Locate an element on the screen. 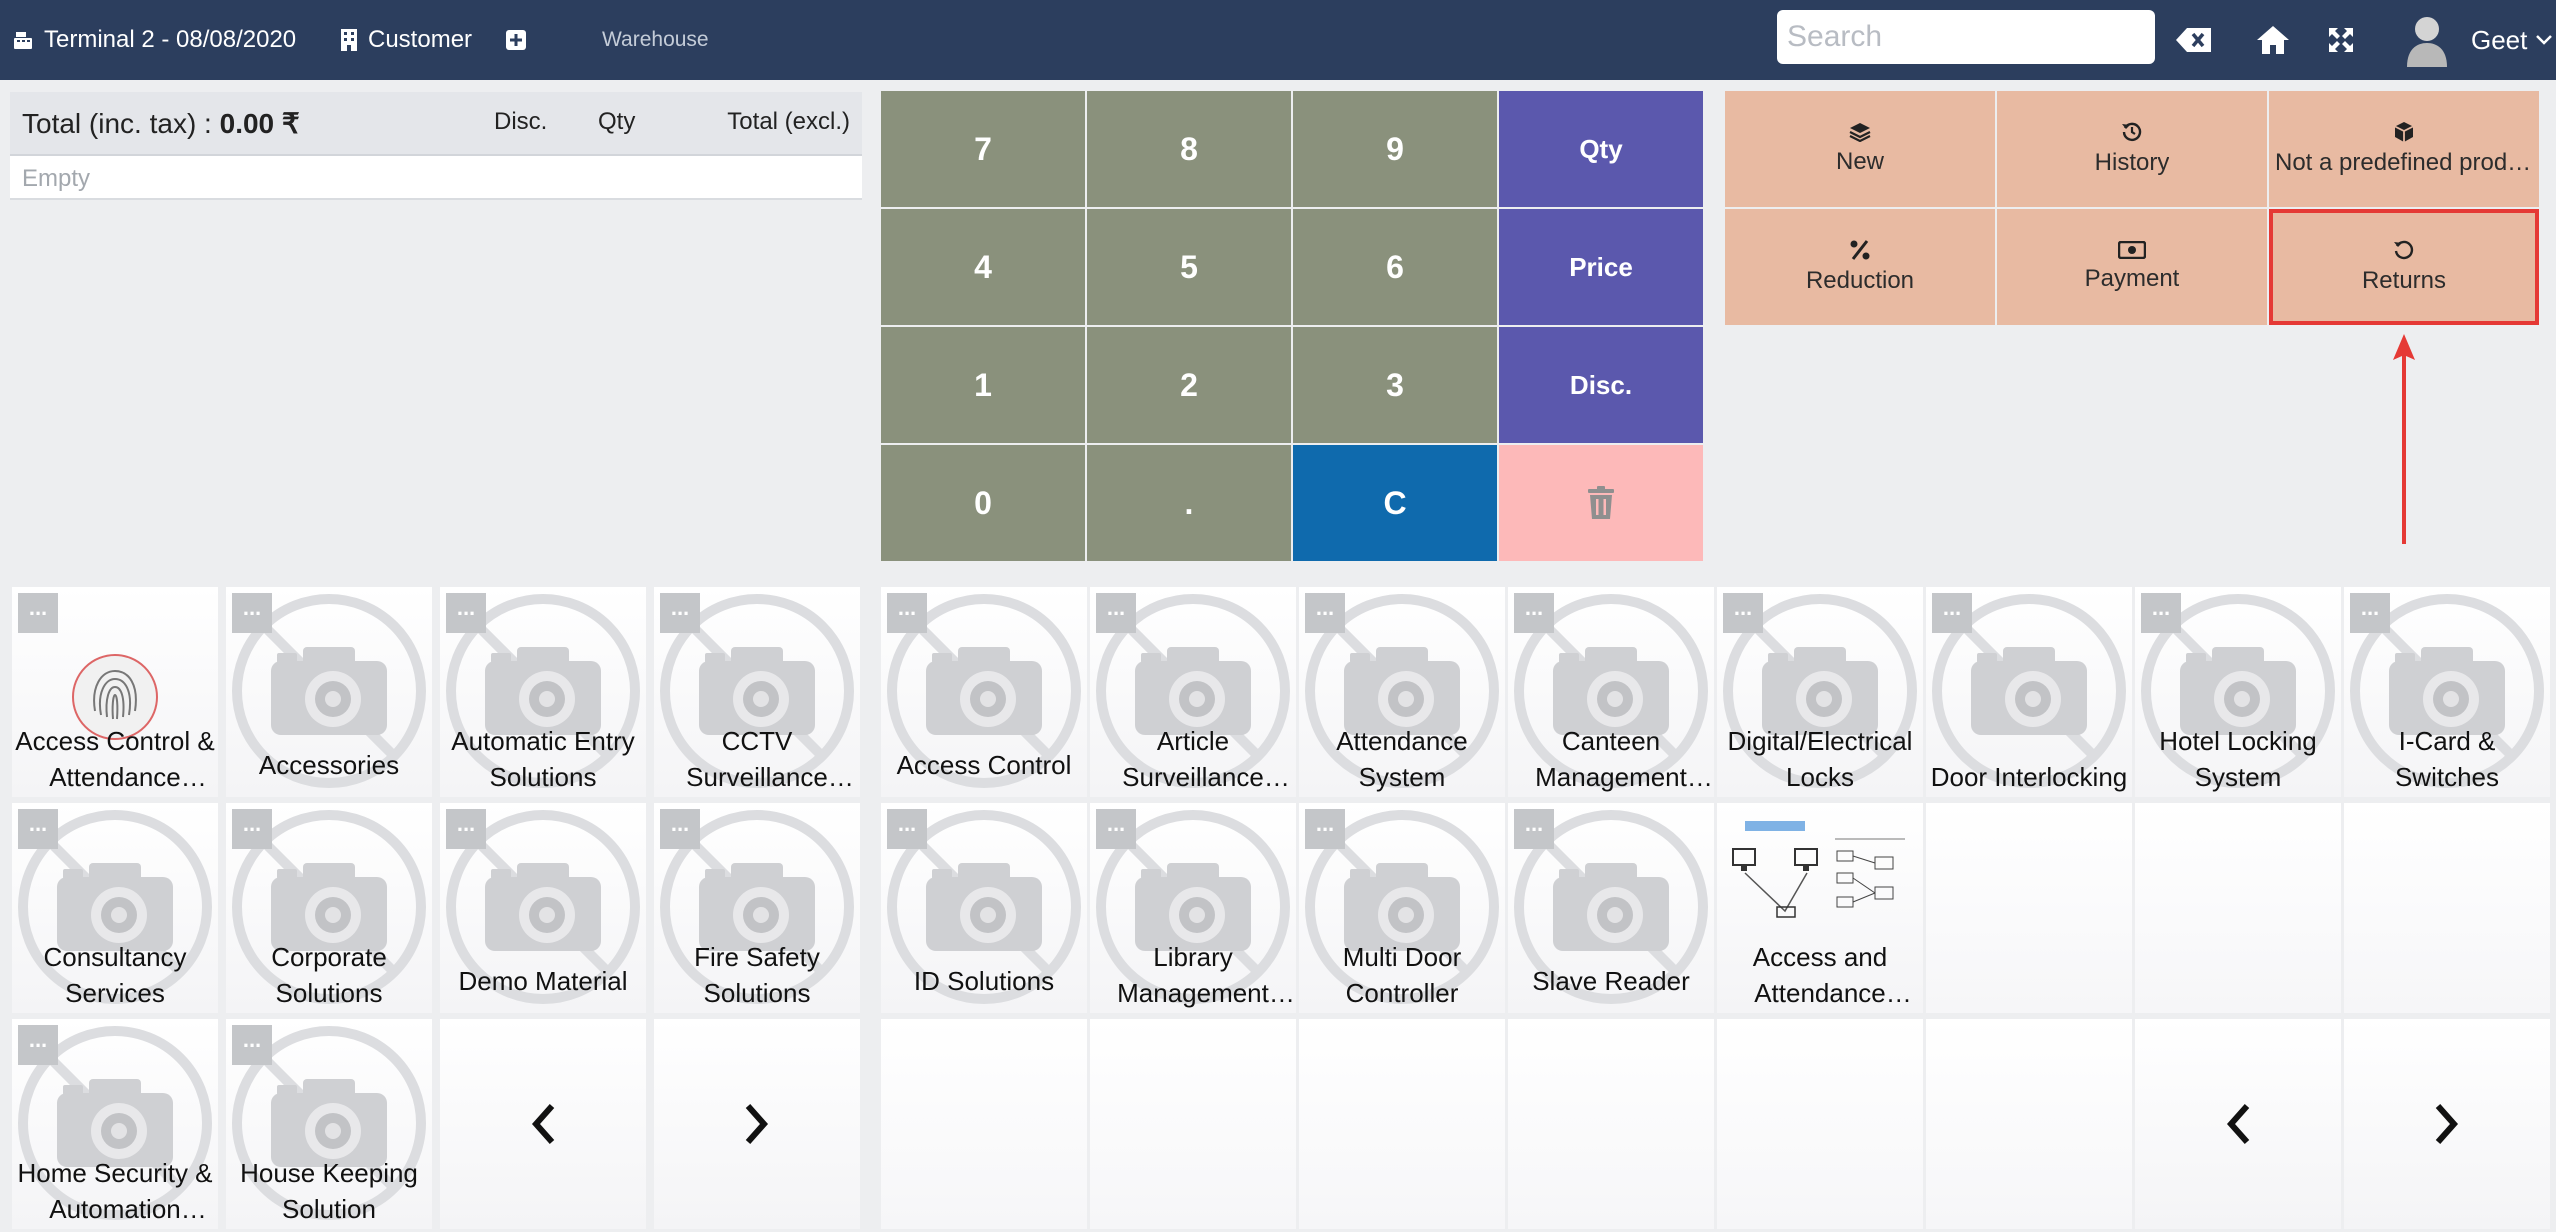 The height and width of the screenshot is (1232, 2556). plus-square-icon is located at coordinates (516, 40).